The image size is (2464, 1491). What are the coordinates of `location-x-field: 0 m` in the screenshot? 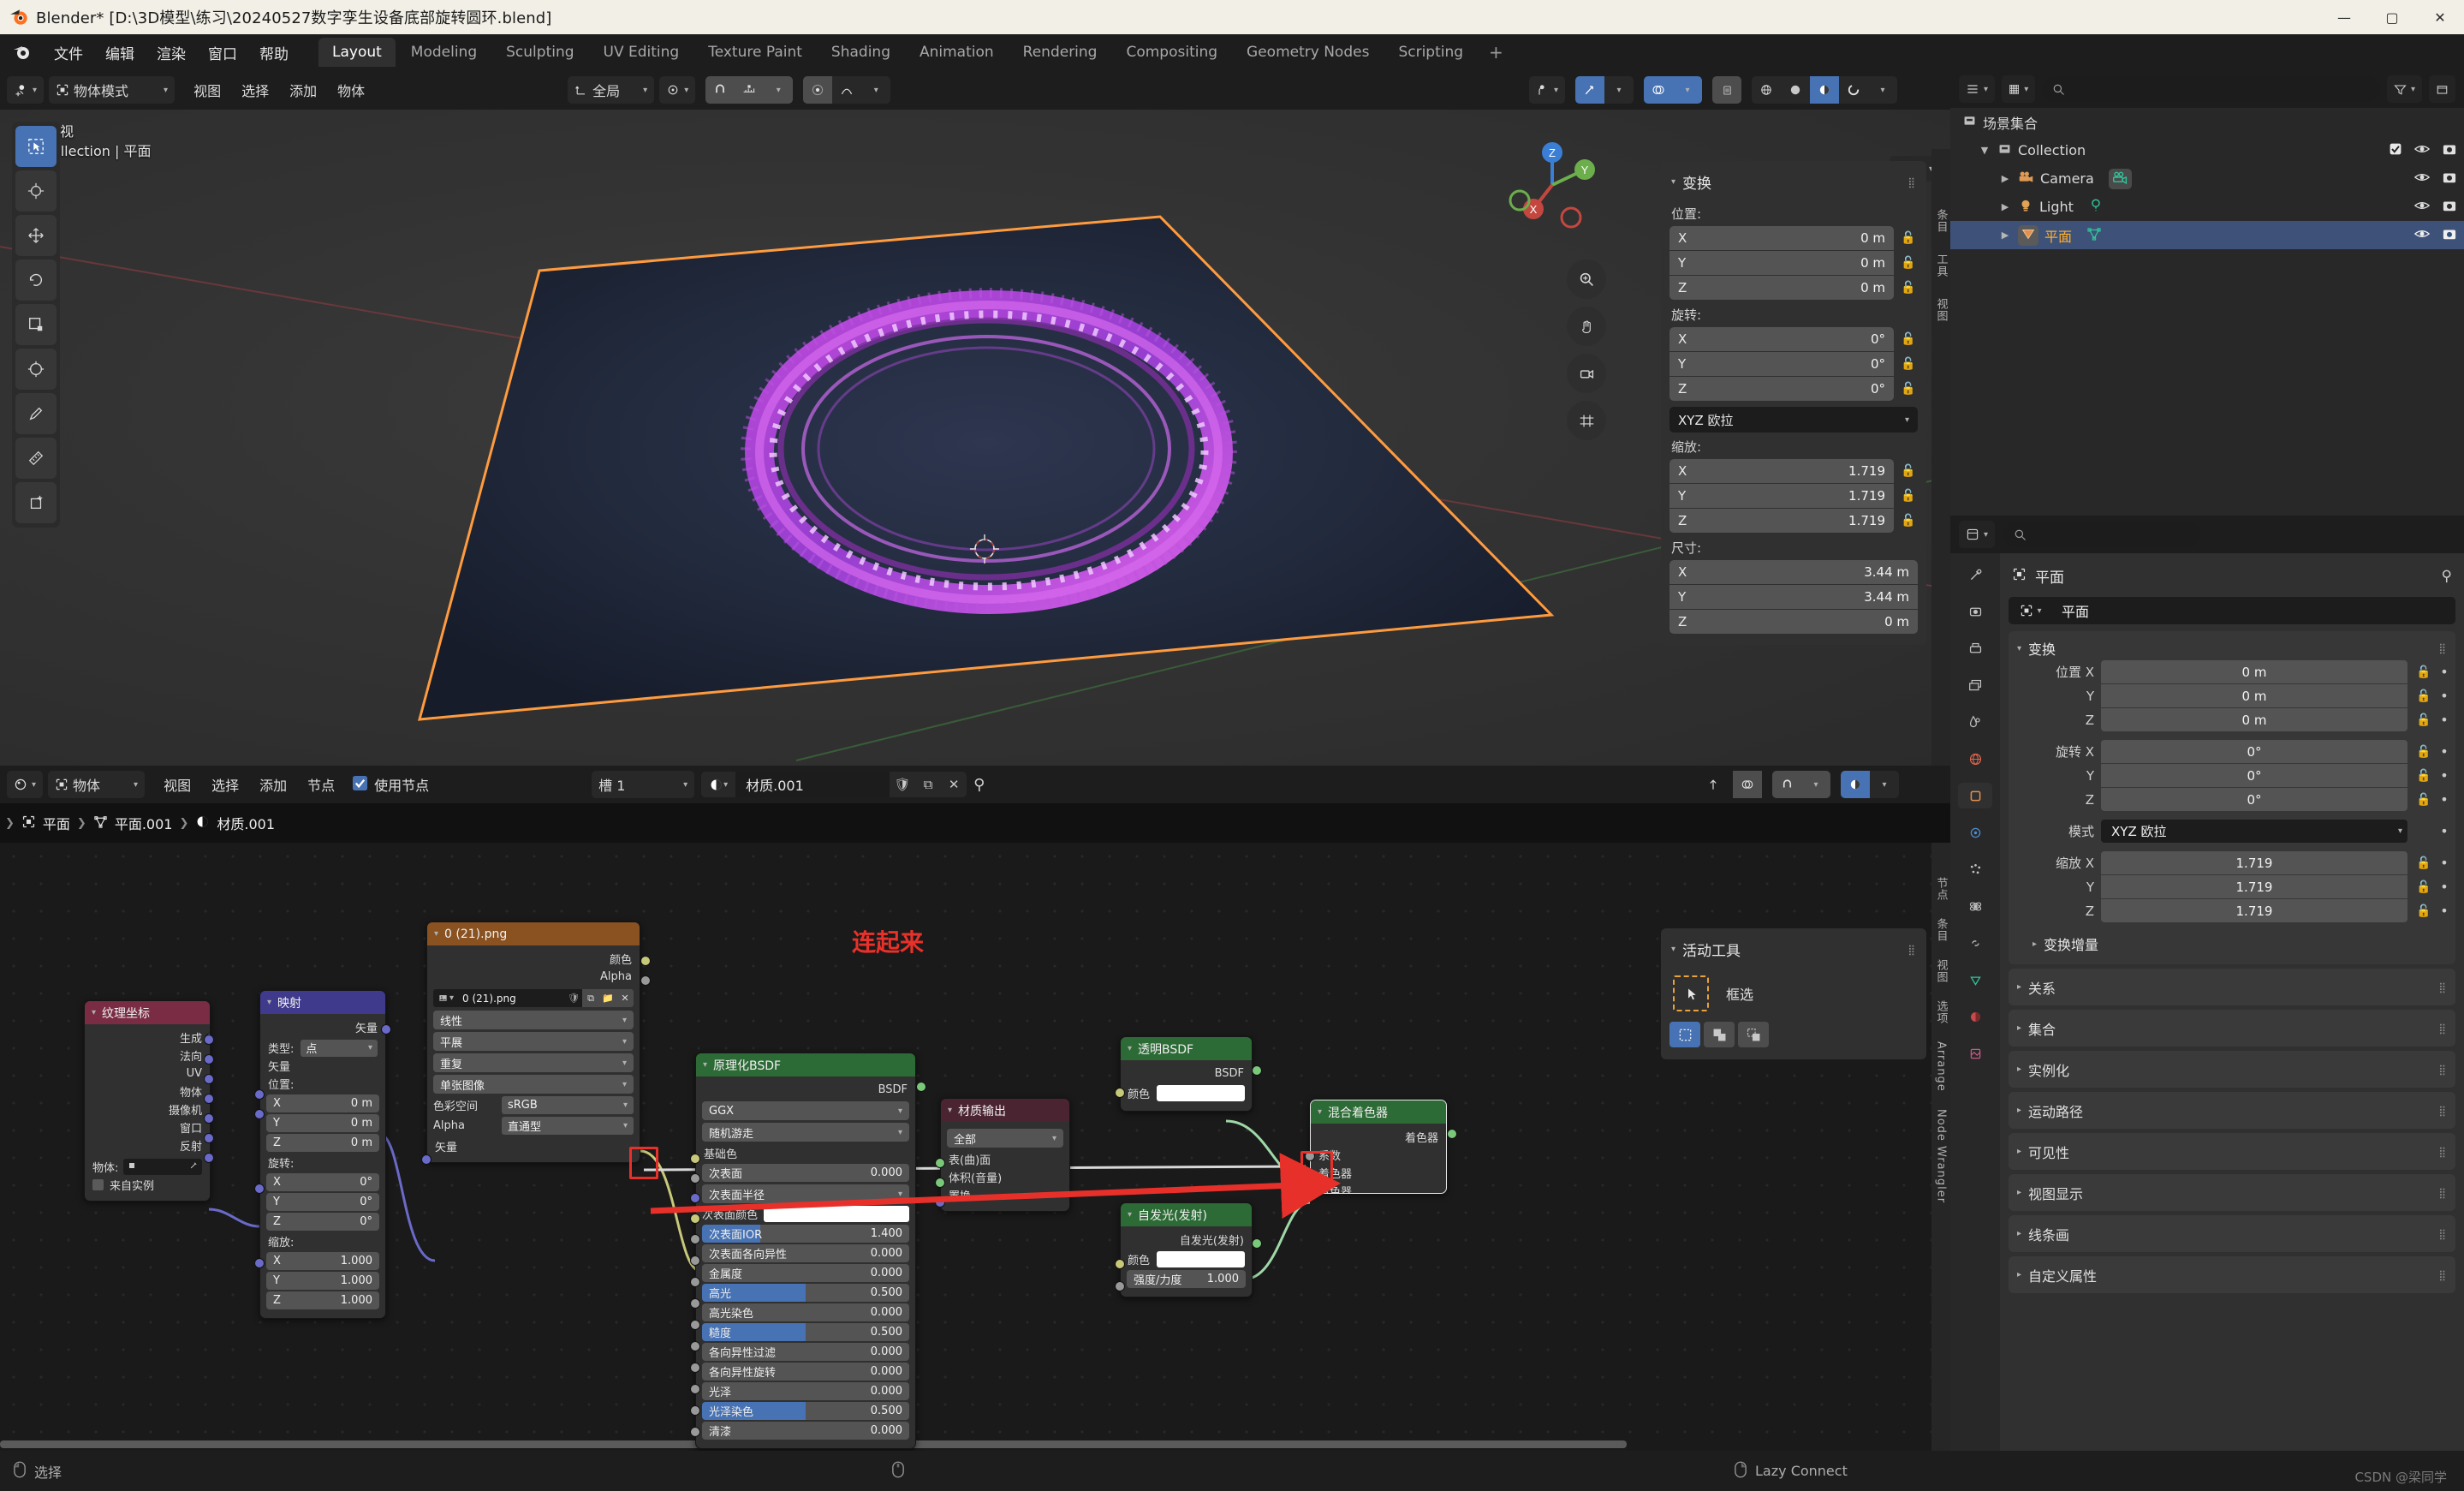 It's located at (2254, 671).